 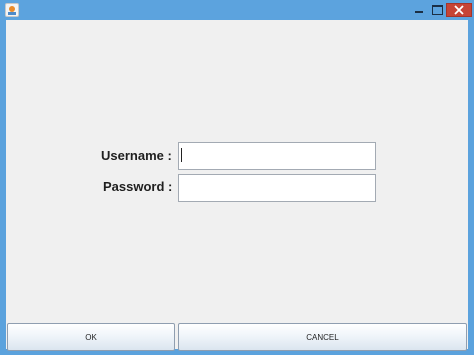 I want to click on text-caret, so click(x=181, y=155).